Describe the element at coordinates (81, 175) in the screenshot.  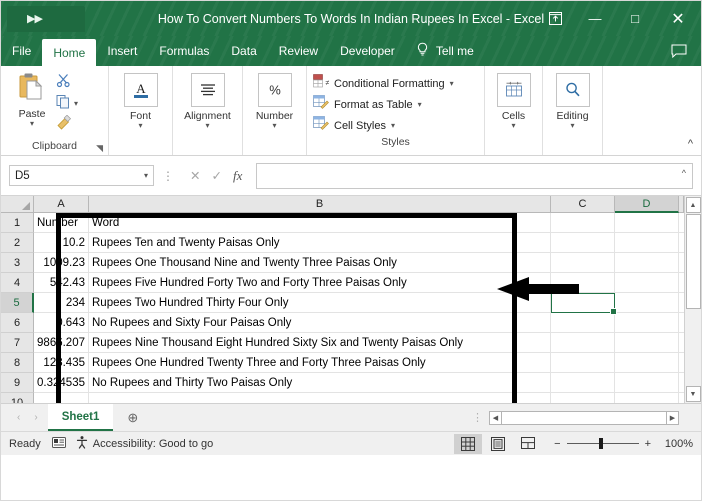
I see `name-box: D5 ▾` at that location.